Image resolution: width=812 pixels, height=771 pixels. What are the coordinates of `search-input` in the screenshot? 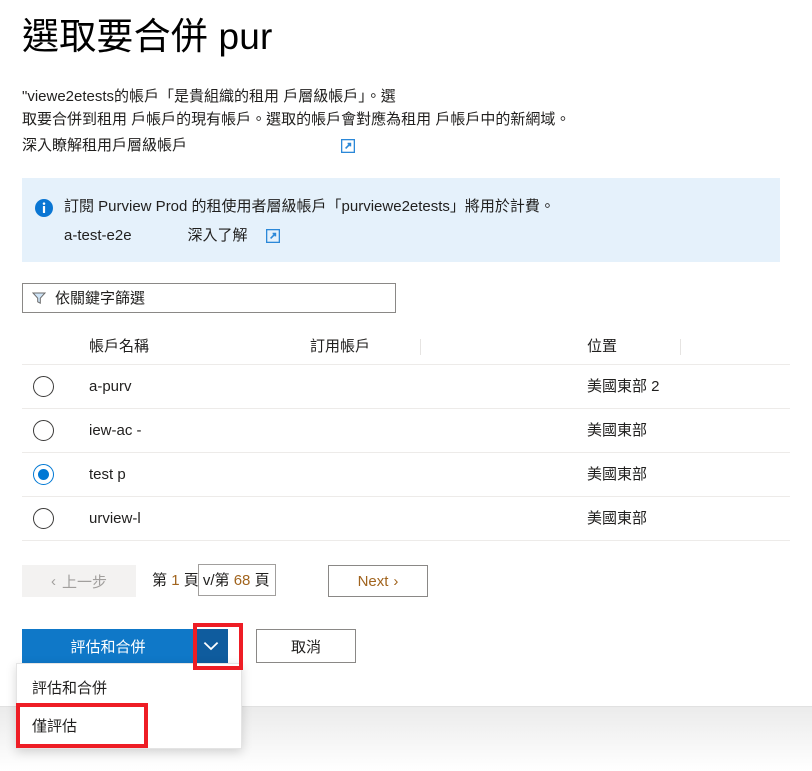 It's located at (215, 298).